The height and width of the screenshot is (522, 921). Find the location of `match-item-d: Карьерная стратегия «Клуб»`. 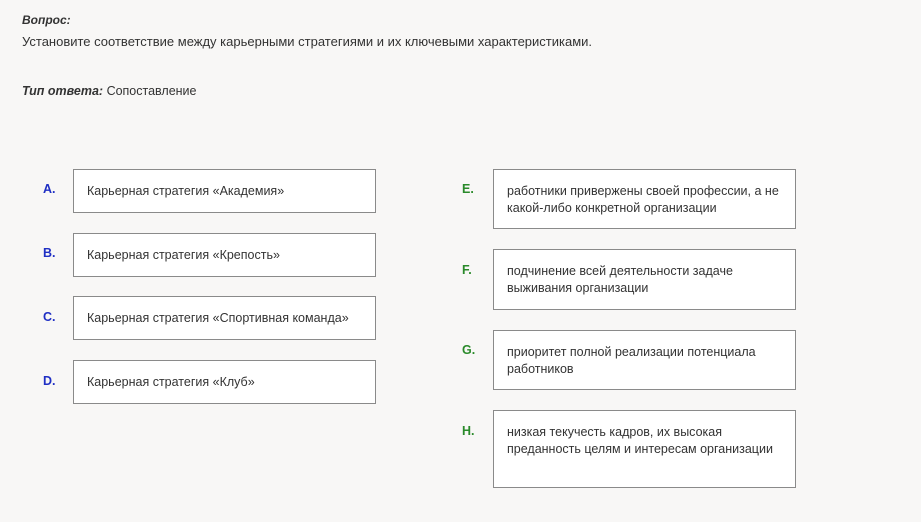

match-item-d: Карьерная стратегия «Клуб» is located at coordinates (224, 382).